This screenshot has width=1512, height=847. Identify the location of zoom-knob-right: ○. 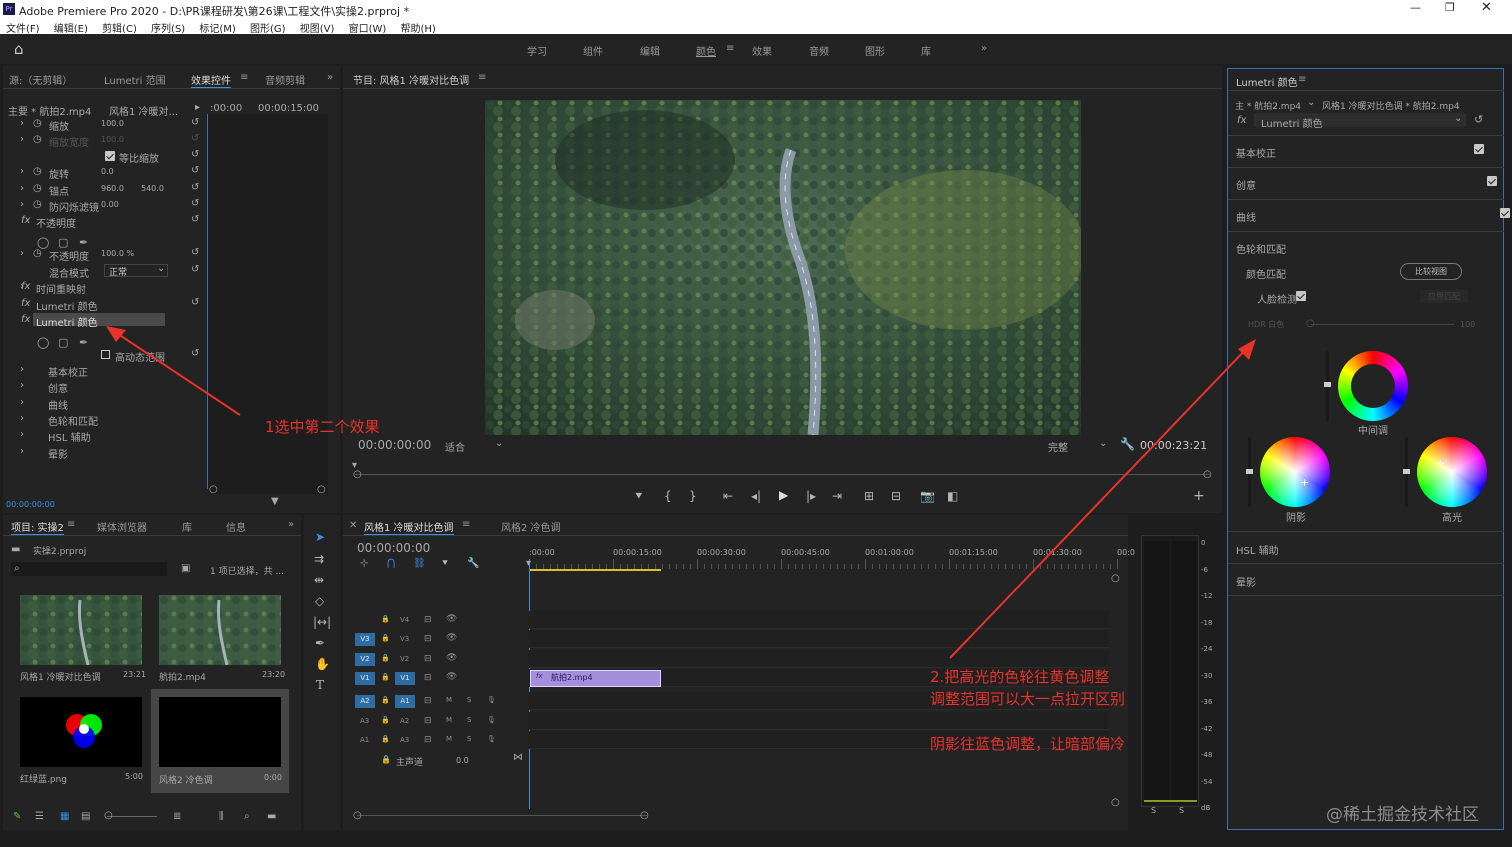
(1207, 474).